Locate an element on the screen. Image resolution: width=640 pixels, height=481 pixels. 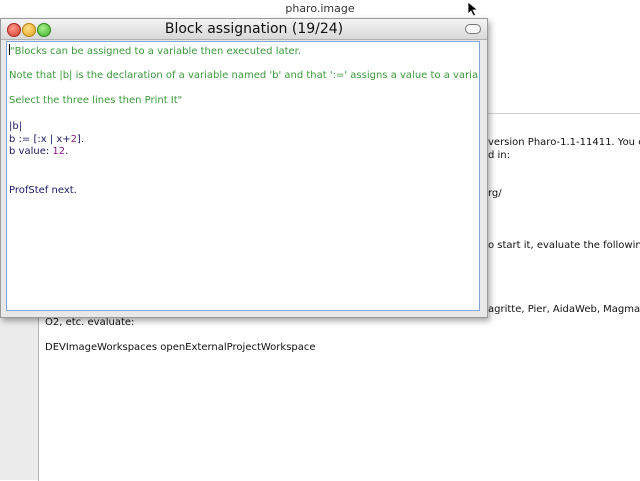
code-line-next: ProfStef next. is located at coordinates (43, 190).